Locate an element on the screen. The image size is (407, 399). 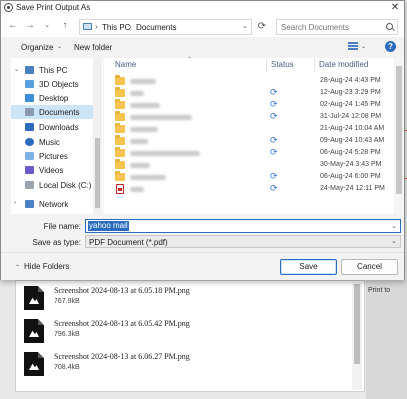
desktop-icon is located at coordinates (29, 98).